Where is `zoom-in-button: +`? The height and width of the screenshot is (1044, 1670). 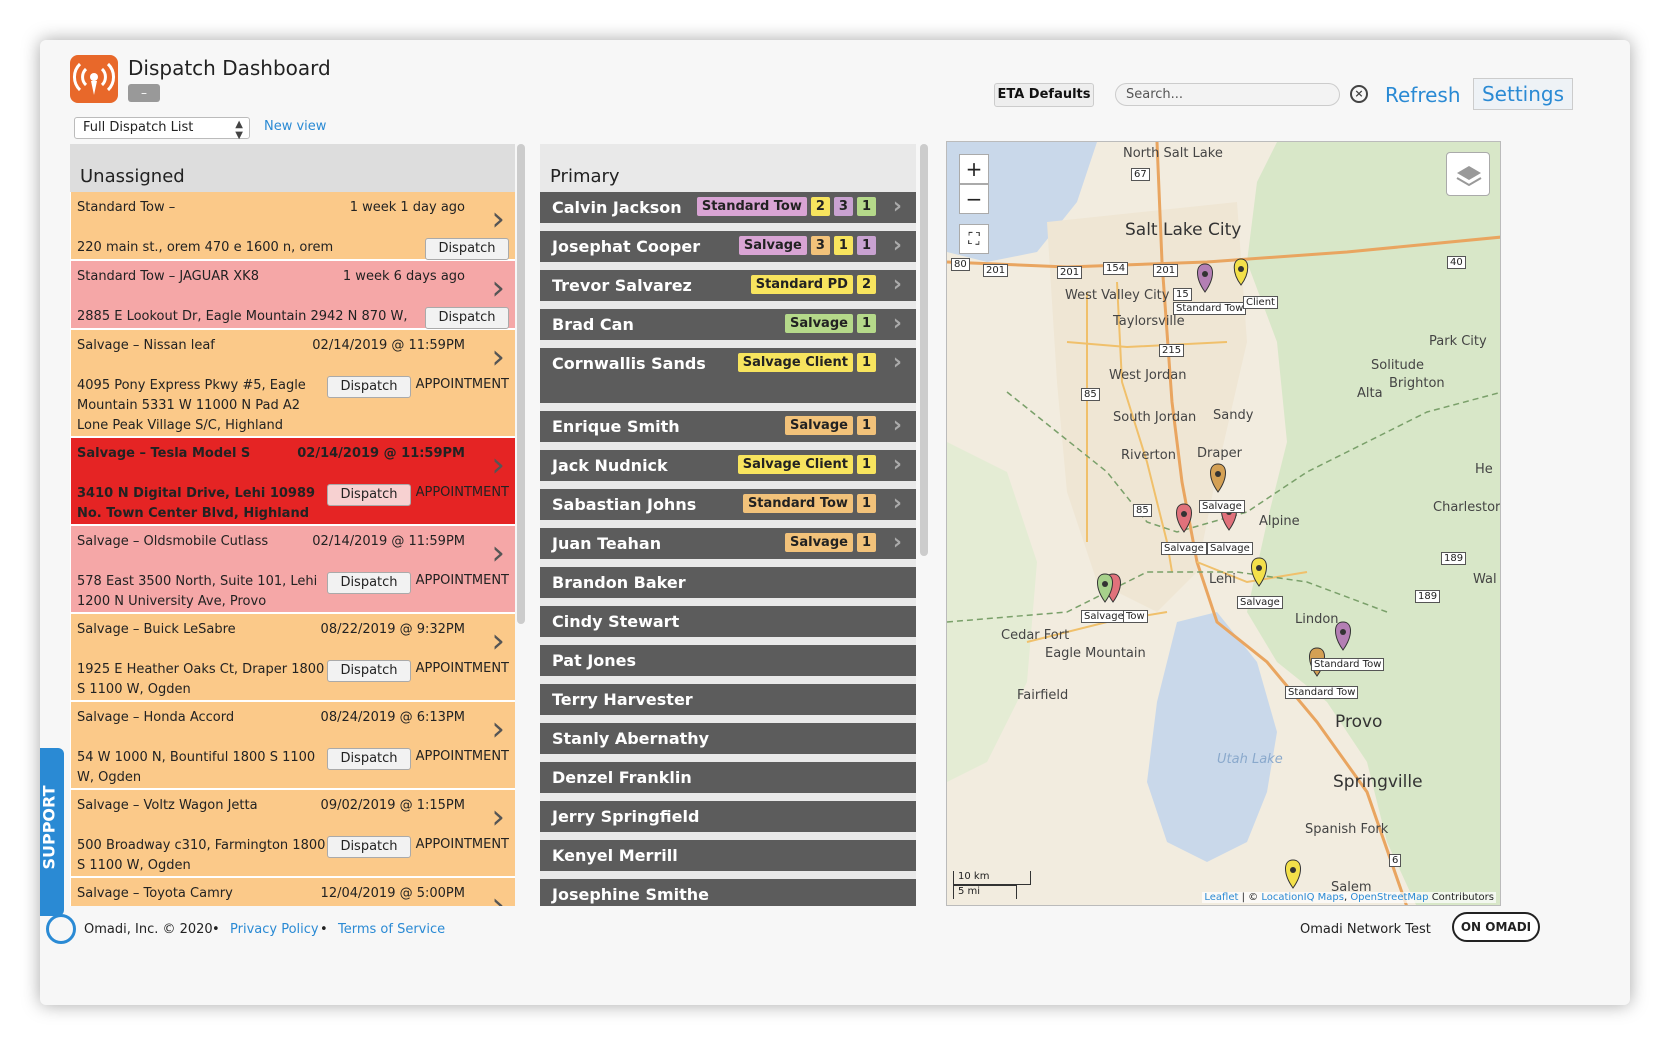 zoom-in-button: + is located at coordinates (974, 169).